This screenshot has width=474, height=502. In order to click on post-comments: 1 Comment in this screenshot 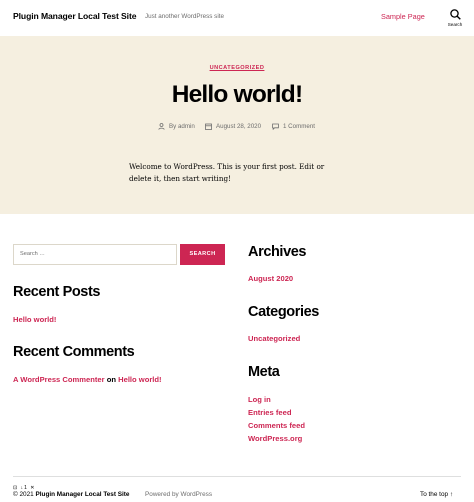, I will do `click(293, 126)`.